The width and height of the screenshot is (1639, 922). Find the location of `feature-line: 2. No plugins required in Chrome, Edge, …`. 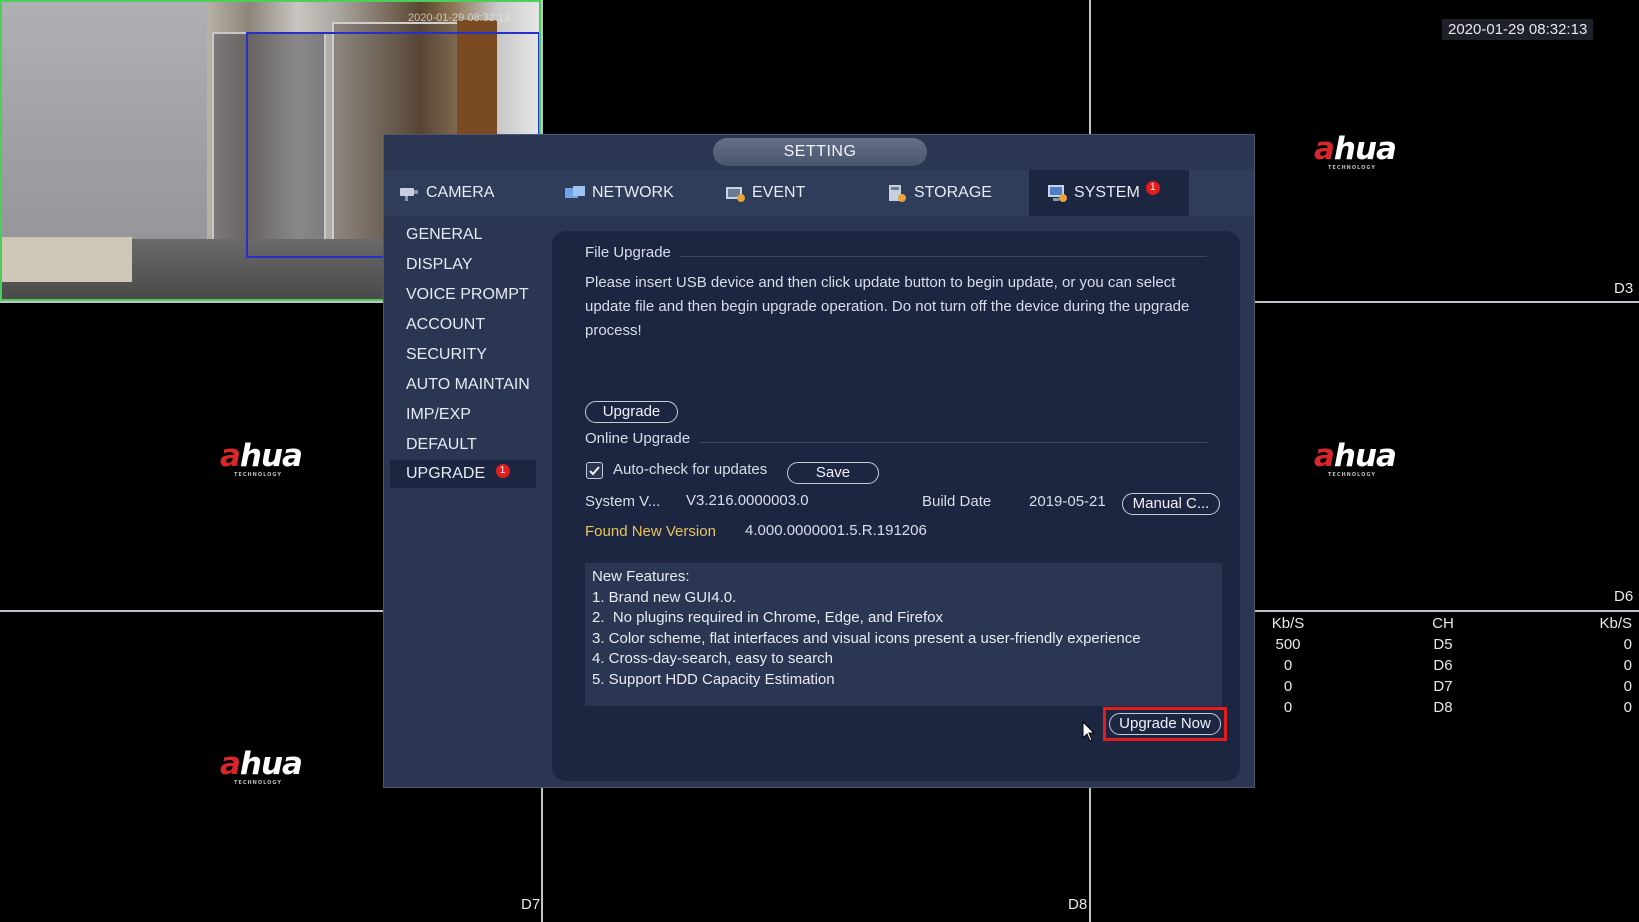

feature-line: 2. No plugins required in Chrome, Edge, … is located at coordinates (768, 617).